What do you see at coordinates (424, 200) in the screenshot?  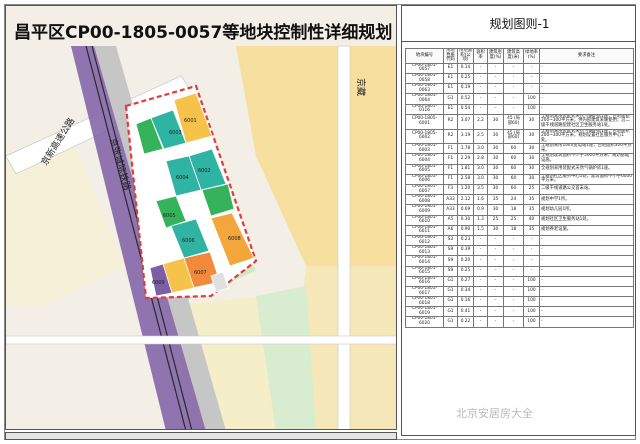 I see `parcel-id-cell: CP00-1805-6008` at bounding box center [424, 200].